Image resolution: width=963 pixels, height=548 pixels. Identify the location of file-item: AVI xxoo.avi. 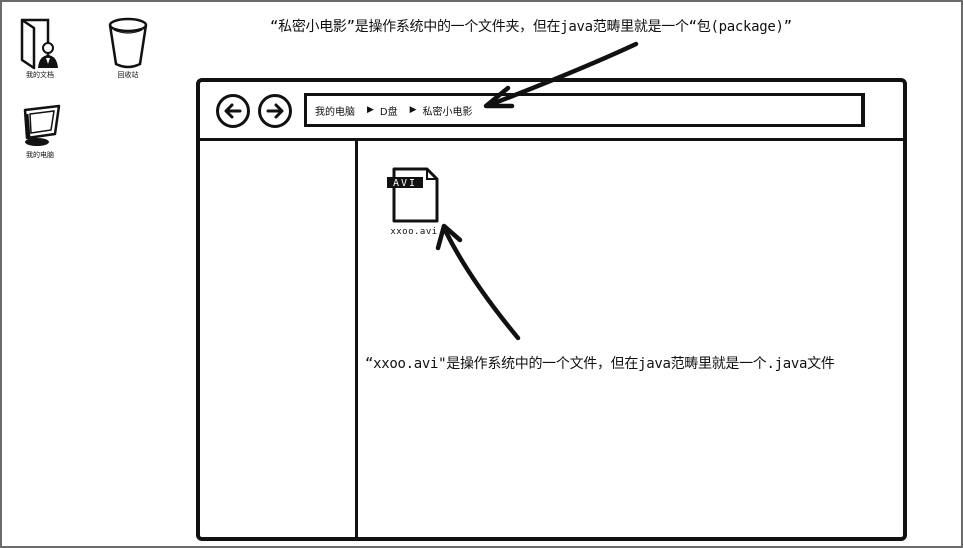
(414, 201).